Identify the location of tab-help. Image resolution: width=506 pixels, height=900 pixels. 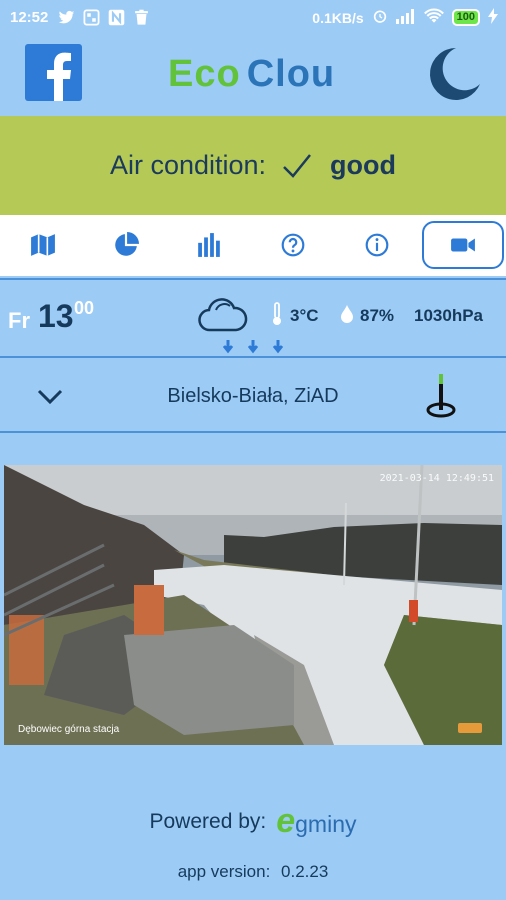
(293, 245).